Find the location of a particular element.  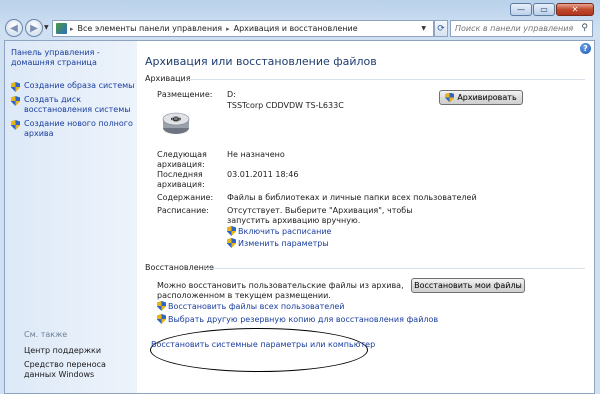

refresh-icon: ⟳ is located at coordinates (441, 28).